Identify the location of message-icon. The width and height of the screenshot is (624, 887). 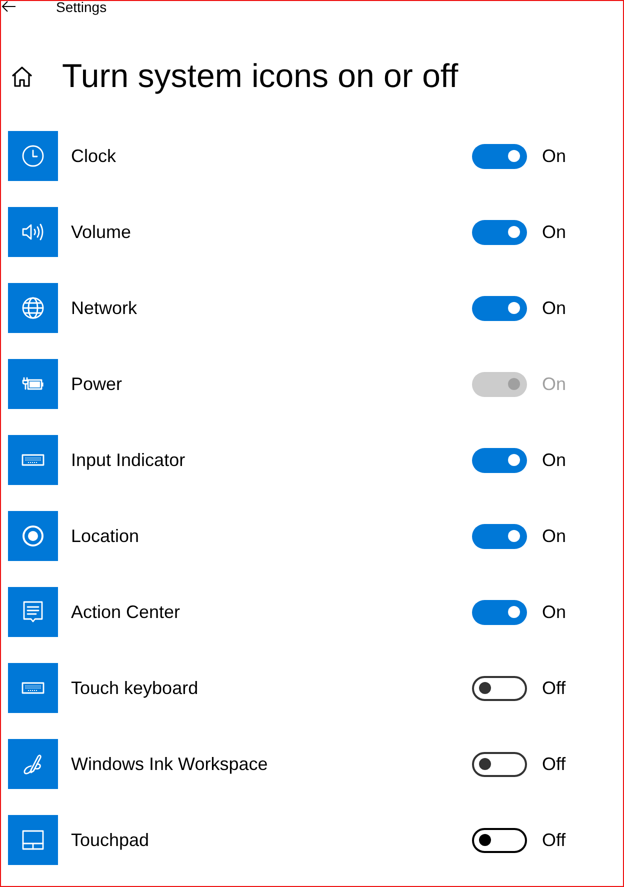
(33, 612).